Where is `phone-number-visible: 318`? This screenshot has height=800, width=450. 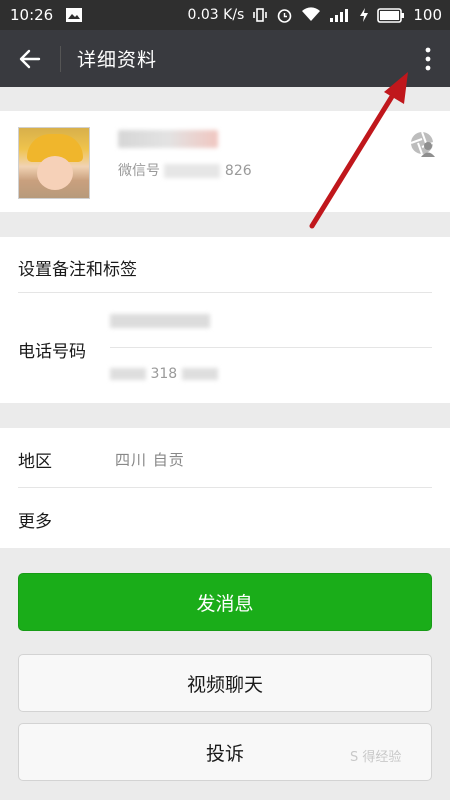 phone-number-visible: 318 is located at coordinates (164, 374).